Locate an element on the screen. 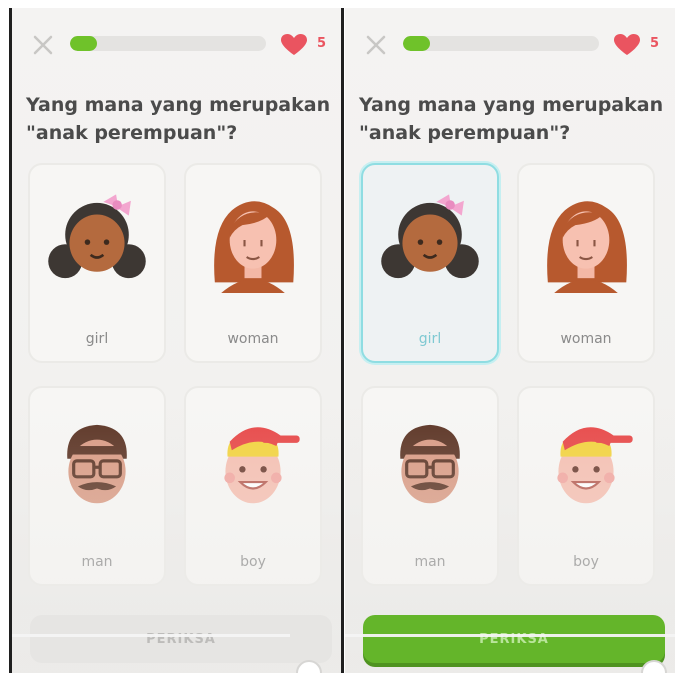 This screenshot has width=675, height=673. option-card-girl: girl is located at coordinates (97, 263).